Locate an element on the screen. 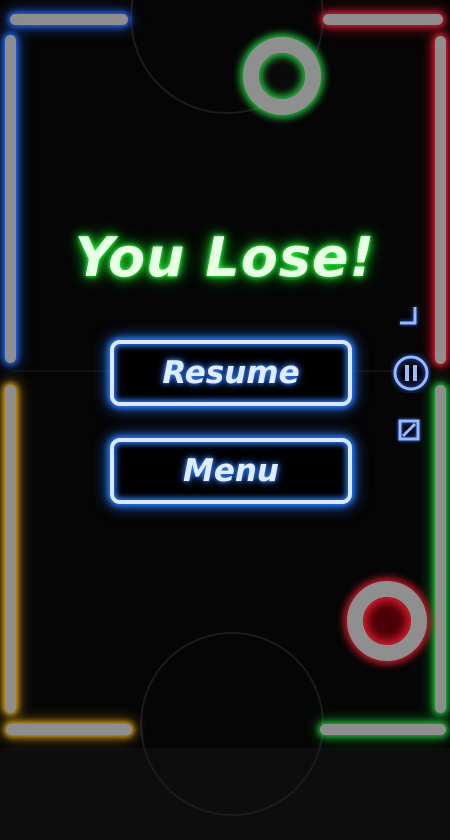  menu-button: Menu is located at coordinates (231, 471).